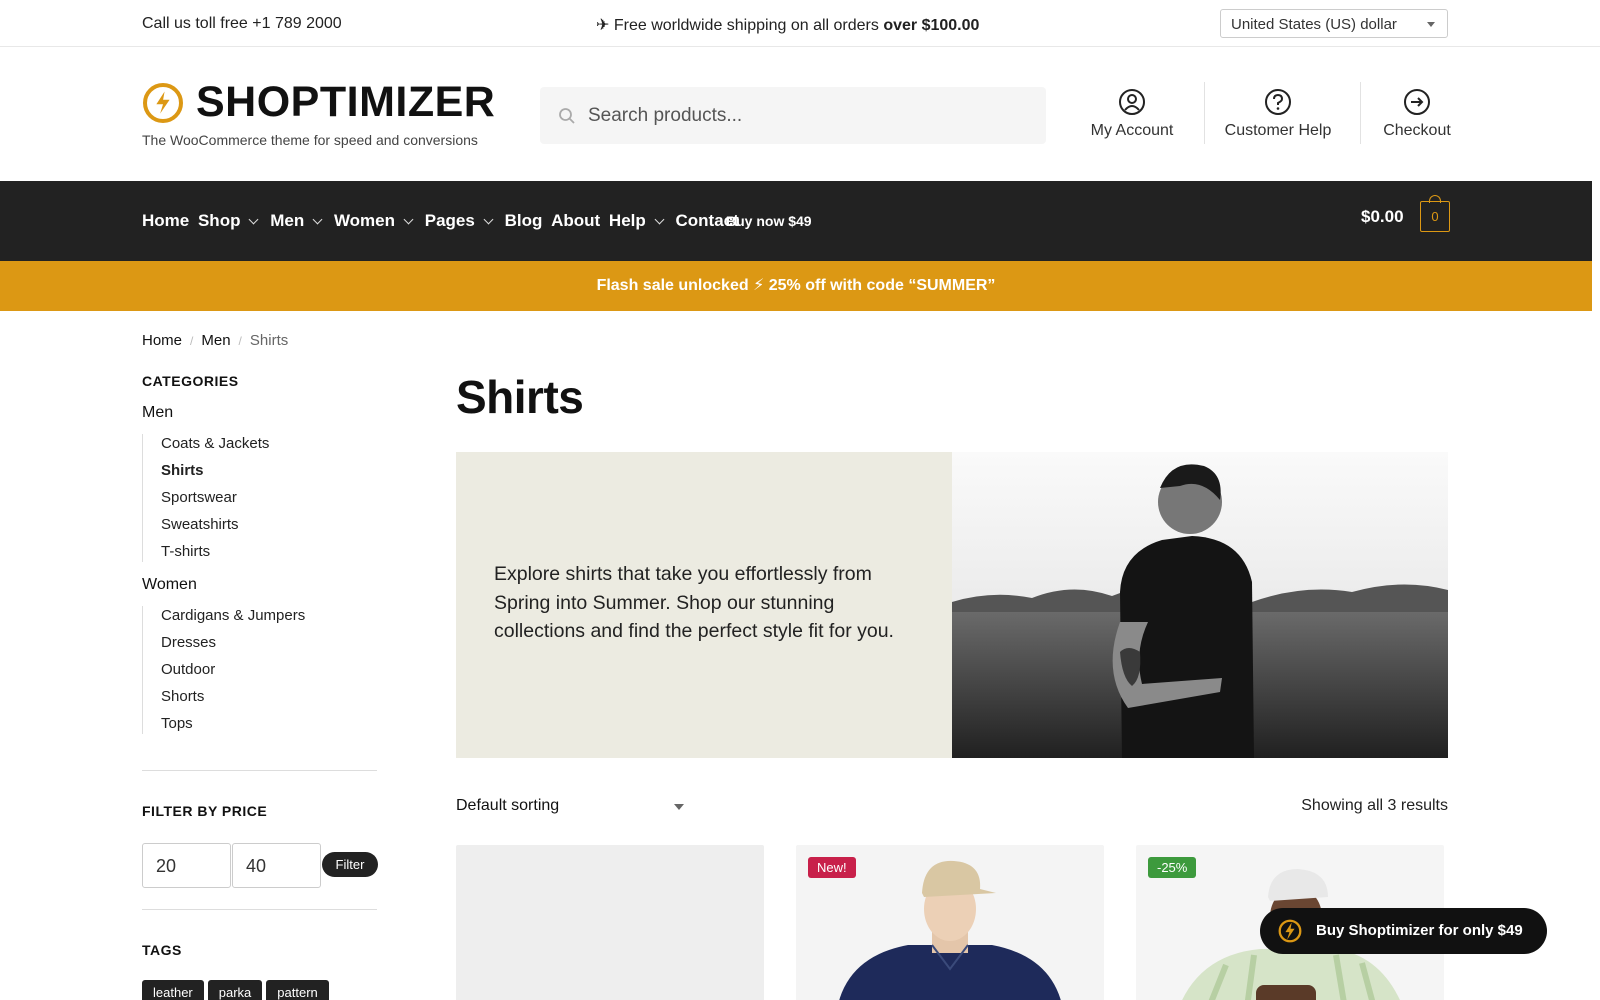  I want to click on category-sweatshirts: Sweatshirts, so click(215, 528).